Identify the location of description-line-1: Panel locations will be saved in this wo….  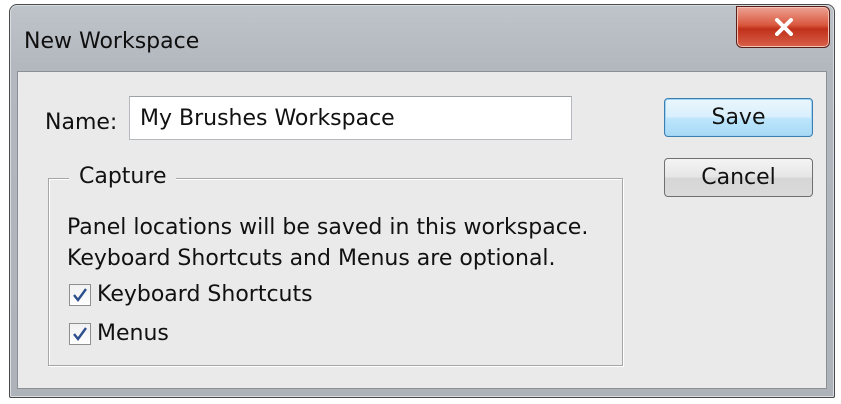
(328, 227).